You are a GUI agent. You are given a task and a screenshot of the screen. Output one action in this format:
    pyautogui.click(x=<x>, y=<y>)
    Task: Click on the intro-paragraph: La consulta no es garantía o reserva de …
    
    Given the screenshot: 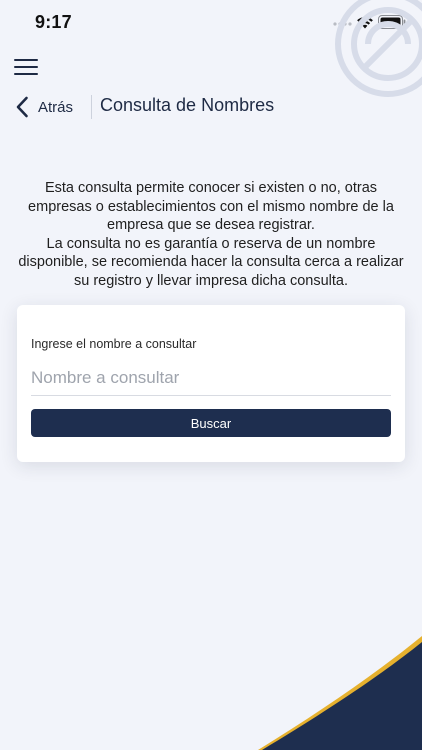 What is the action you would take?
    pyautogui.click(x=211, y=262)
    